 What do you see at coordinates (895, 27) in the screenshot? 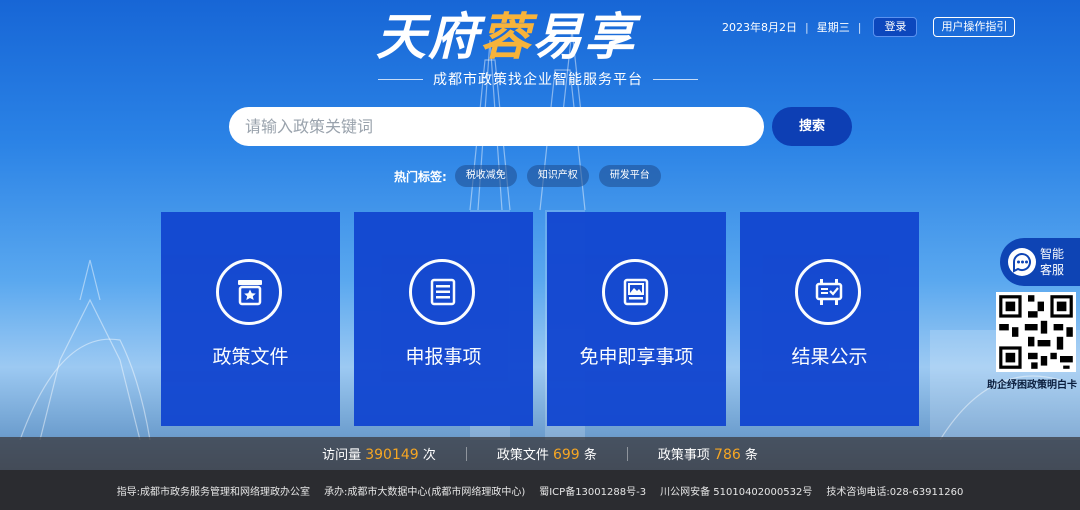
I see `login-button: 登录` at bounding box center [895, 27].